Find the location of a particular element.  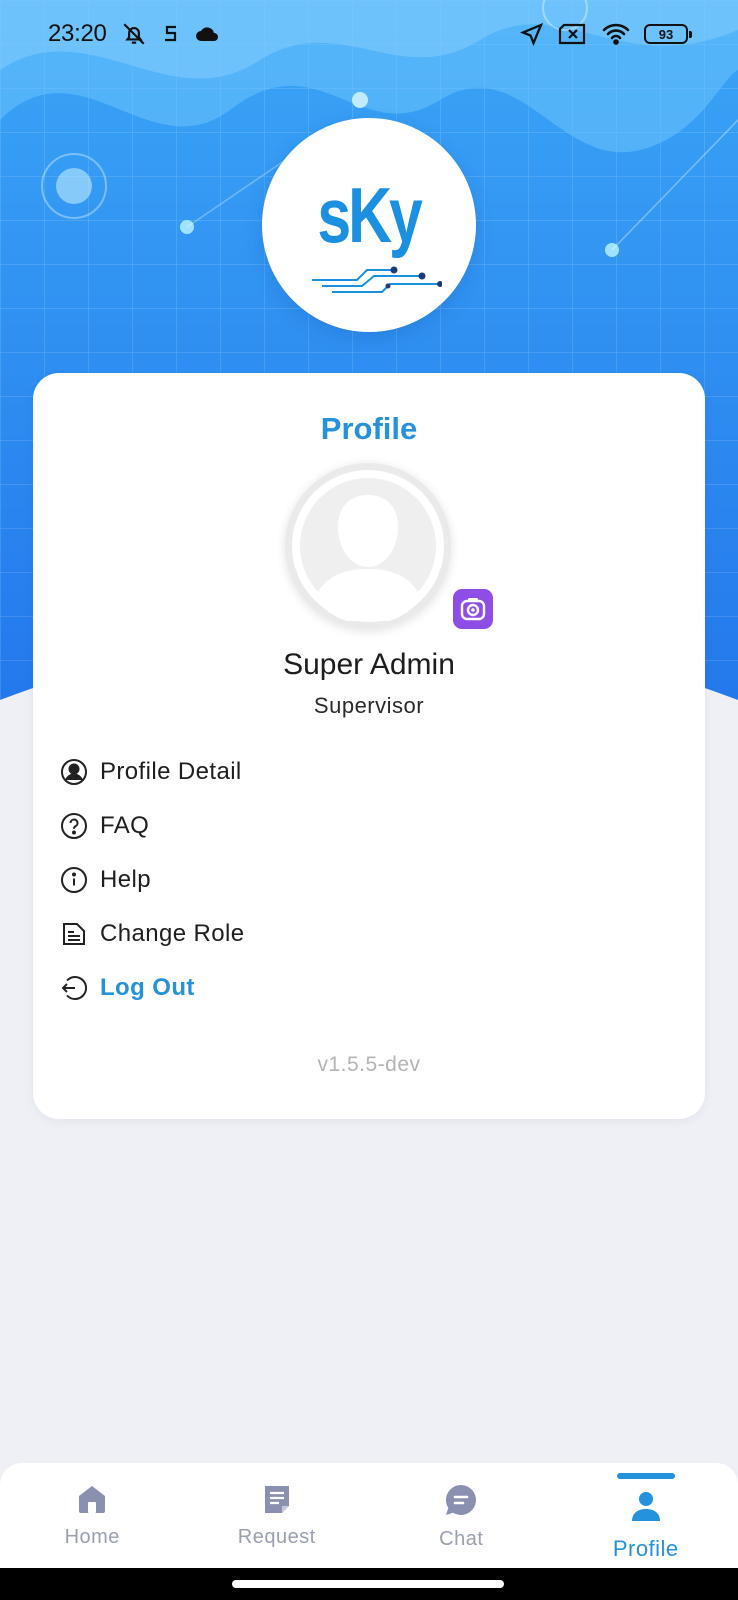

logo-text: sKy is located at coordinates (370, 214).